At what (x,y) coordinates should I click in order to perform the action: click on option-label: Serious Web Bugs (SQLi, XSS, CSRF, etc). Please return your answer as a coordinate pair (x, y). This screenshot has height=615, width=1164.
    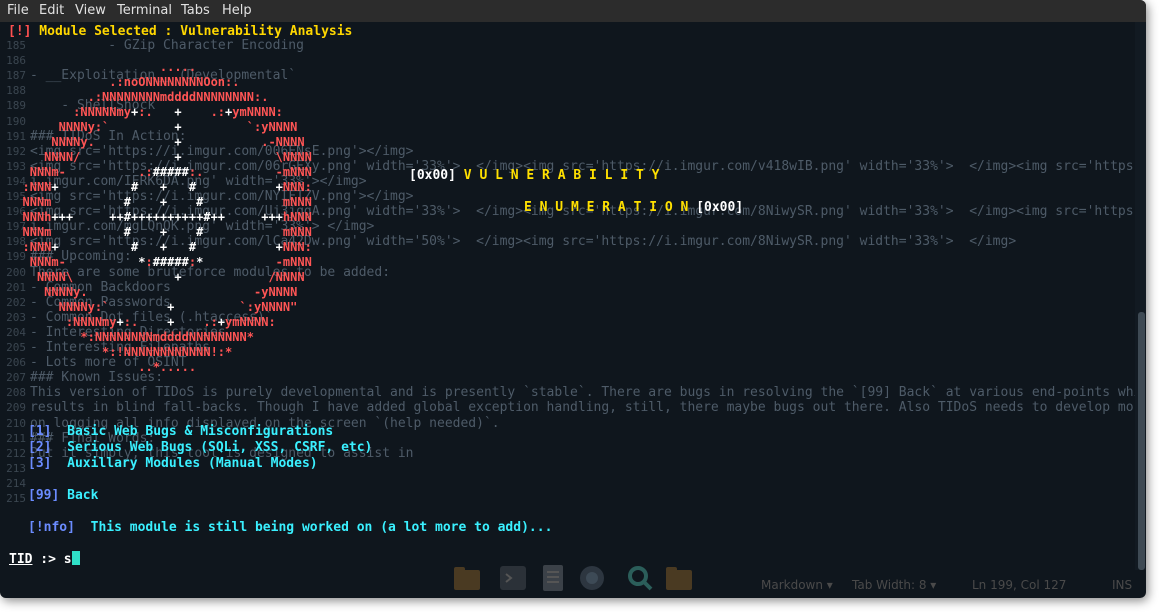
    Looking at the image, I should click on (212, 447).